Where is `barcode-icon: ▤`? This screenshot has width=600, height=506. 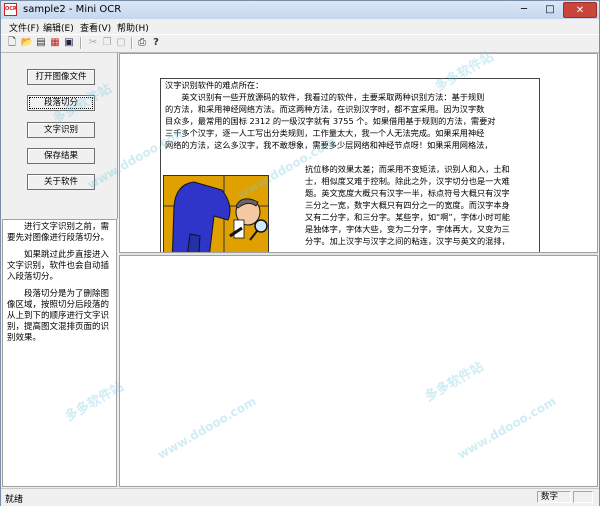 barcode-icon: ▤ is located at coordinates (41, 43).